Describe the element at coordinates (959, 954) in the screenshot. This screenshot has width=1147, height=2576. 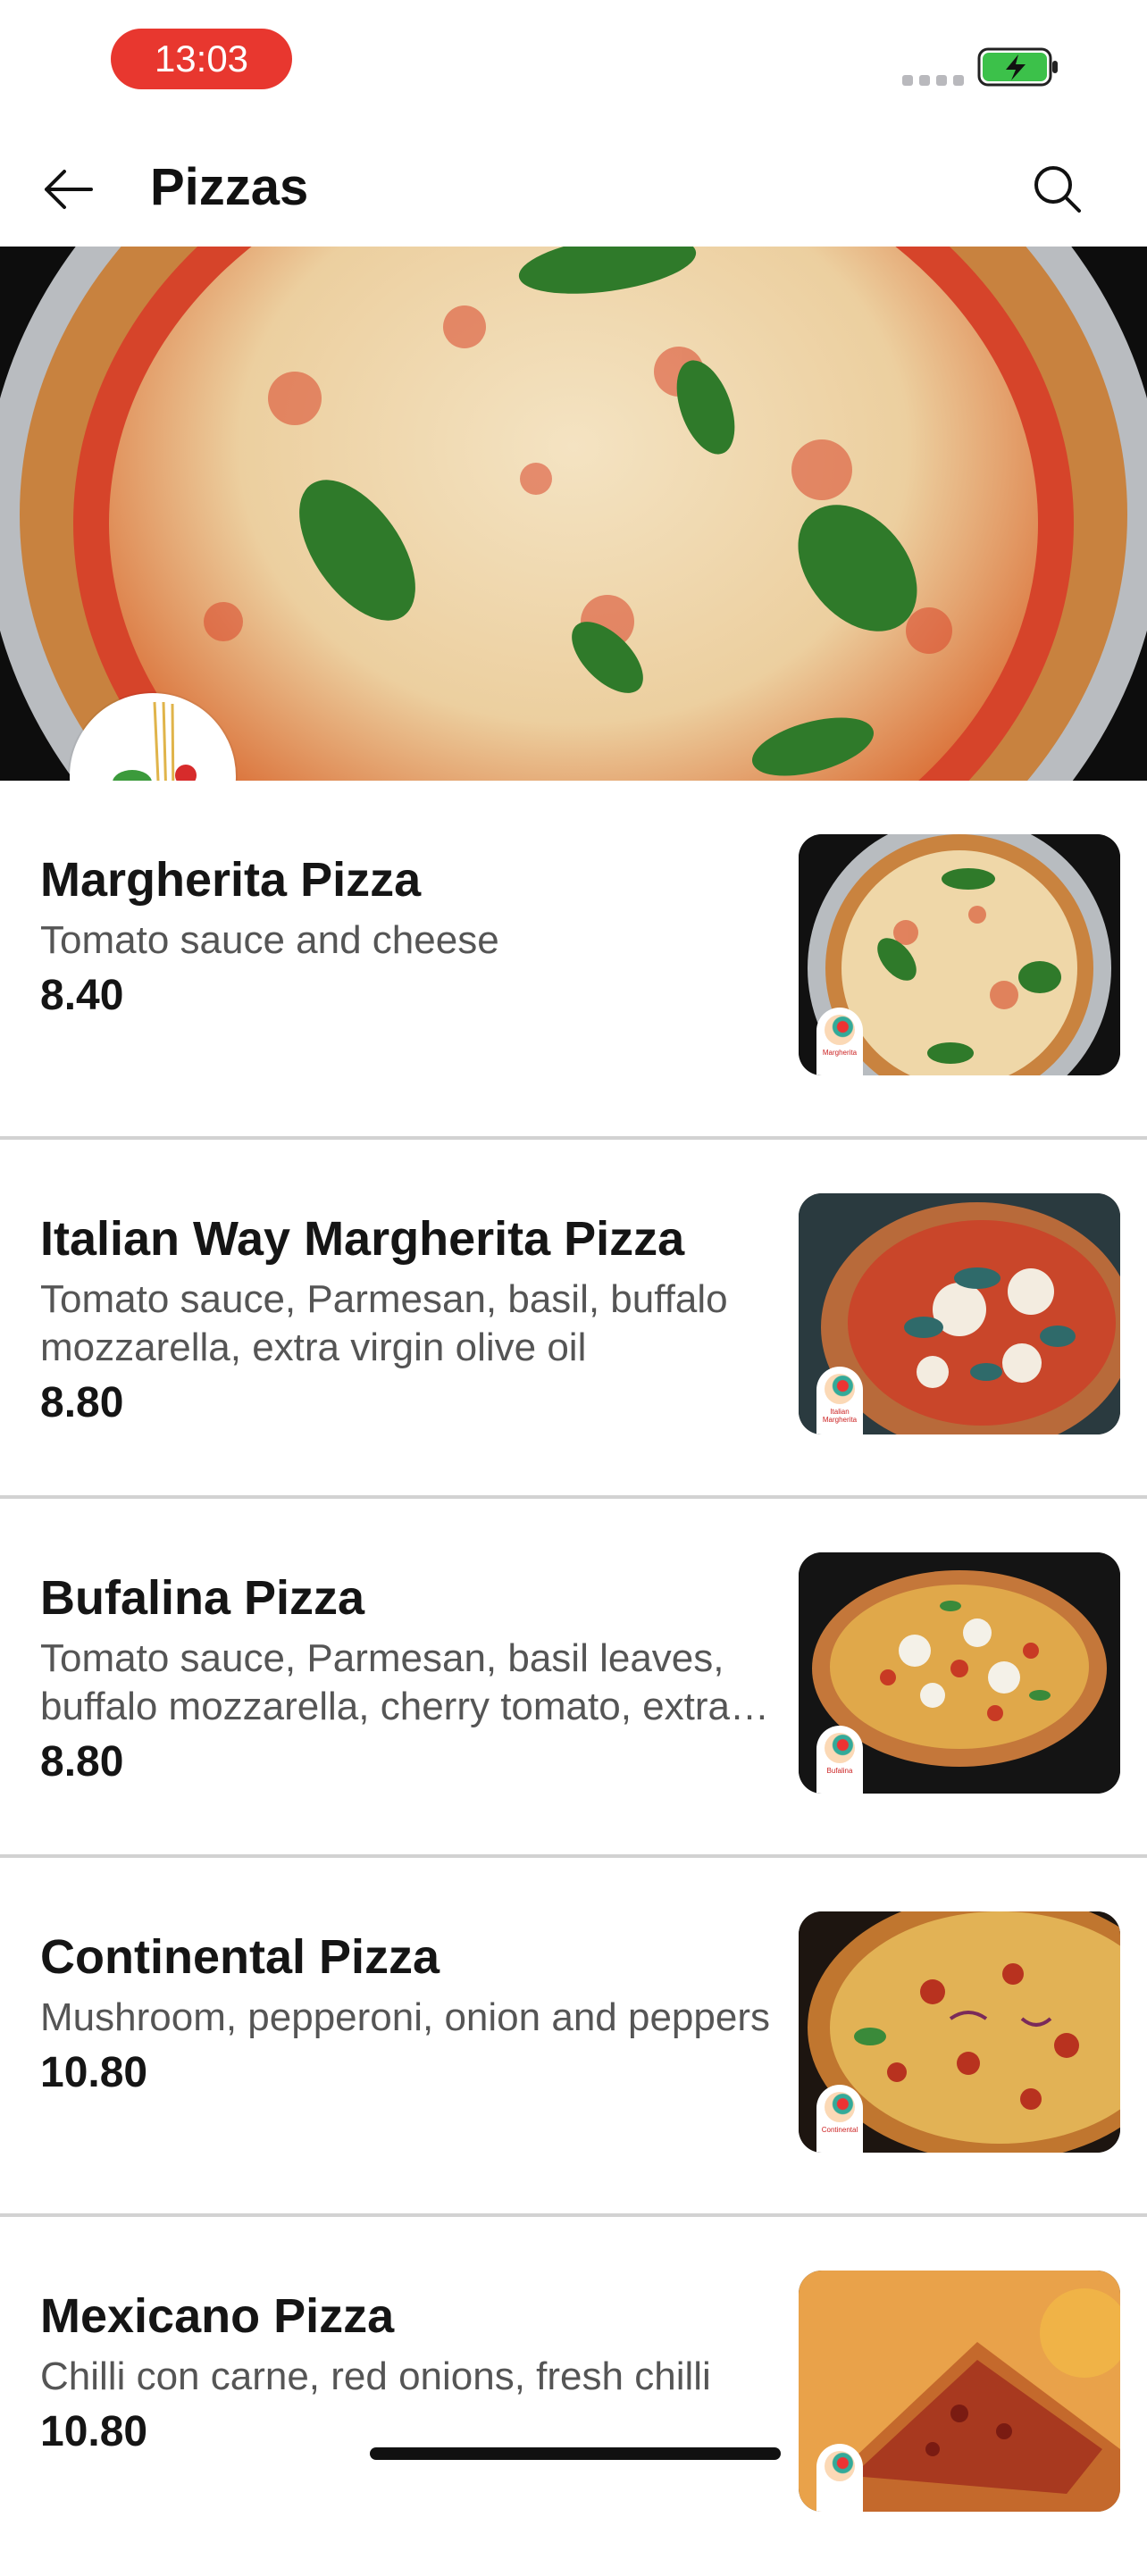
I see `item-image: Margherita` at that location.